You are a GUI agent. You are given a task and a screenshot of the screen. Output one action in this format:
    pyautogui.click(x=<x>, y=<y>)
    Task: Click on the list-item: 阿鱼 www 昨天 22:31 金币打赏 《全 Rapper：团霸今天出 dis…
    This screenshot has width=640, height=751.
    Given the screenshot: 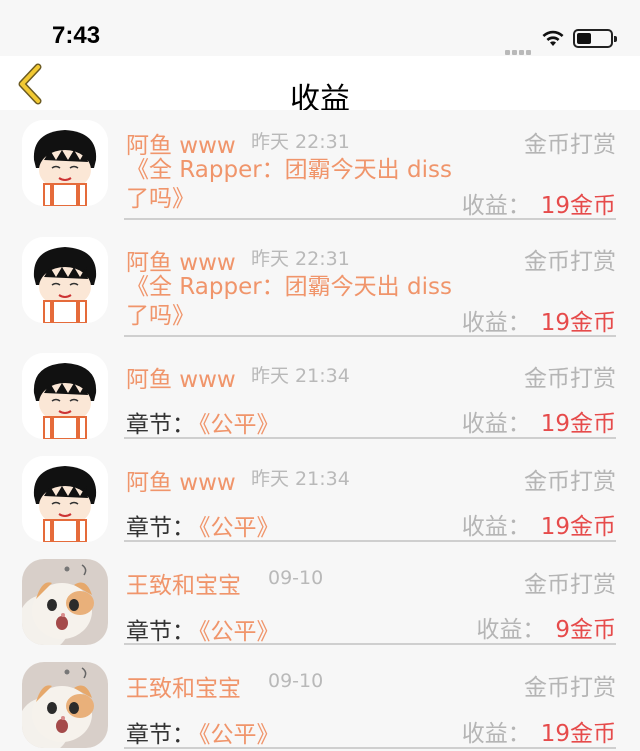 What is the action you would take?
    pyautogui.click(x=320, y=165)
    